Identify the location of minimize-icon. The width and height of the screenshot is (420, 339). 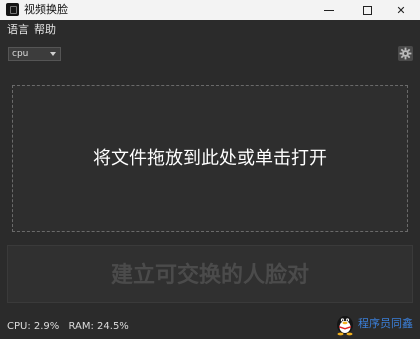
(329, 10).